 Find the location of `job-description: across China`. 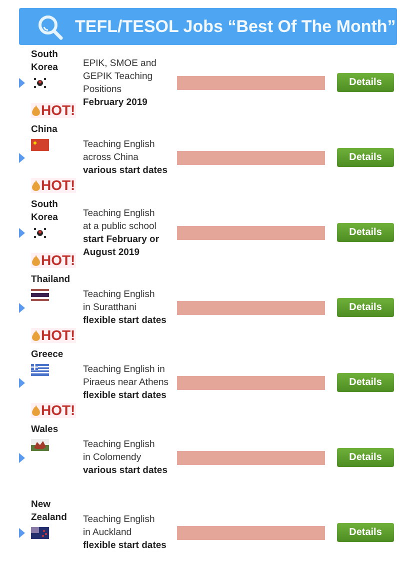

job-description: across China is located at coordinates (111, 157).